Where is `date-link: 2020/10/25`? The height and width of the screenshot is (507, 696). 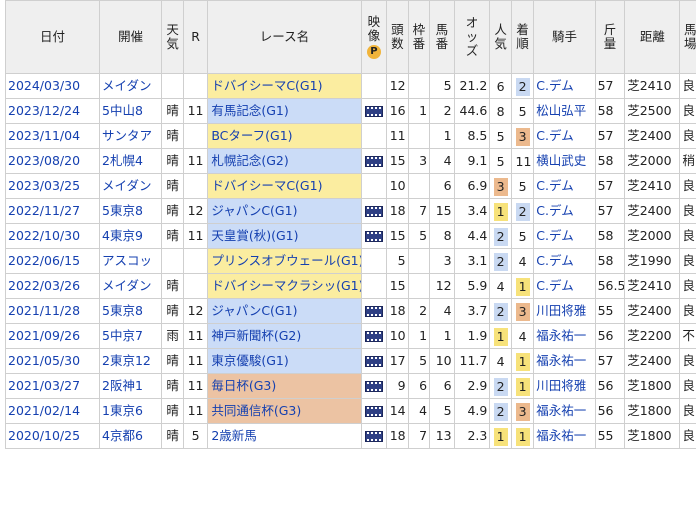
date-link: 2020/10/25 is located at coordinates (52, 436).